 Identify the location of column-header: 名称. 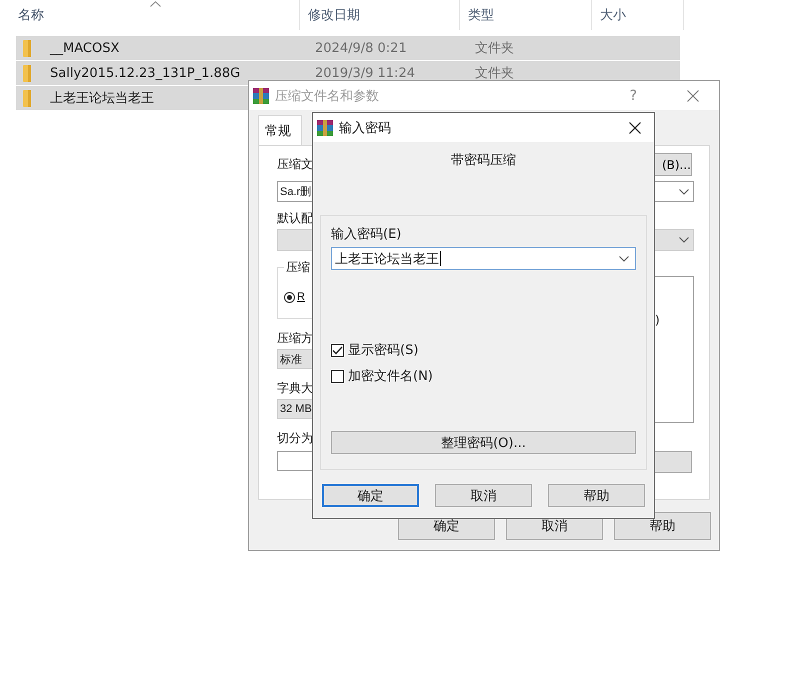
(31, 15).